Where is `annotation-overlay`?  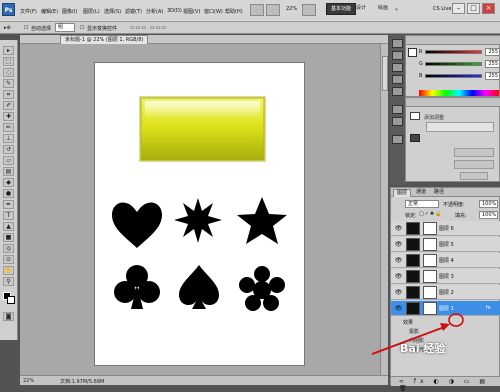
annotation-overlay is located at coordinates (417, 334).